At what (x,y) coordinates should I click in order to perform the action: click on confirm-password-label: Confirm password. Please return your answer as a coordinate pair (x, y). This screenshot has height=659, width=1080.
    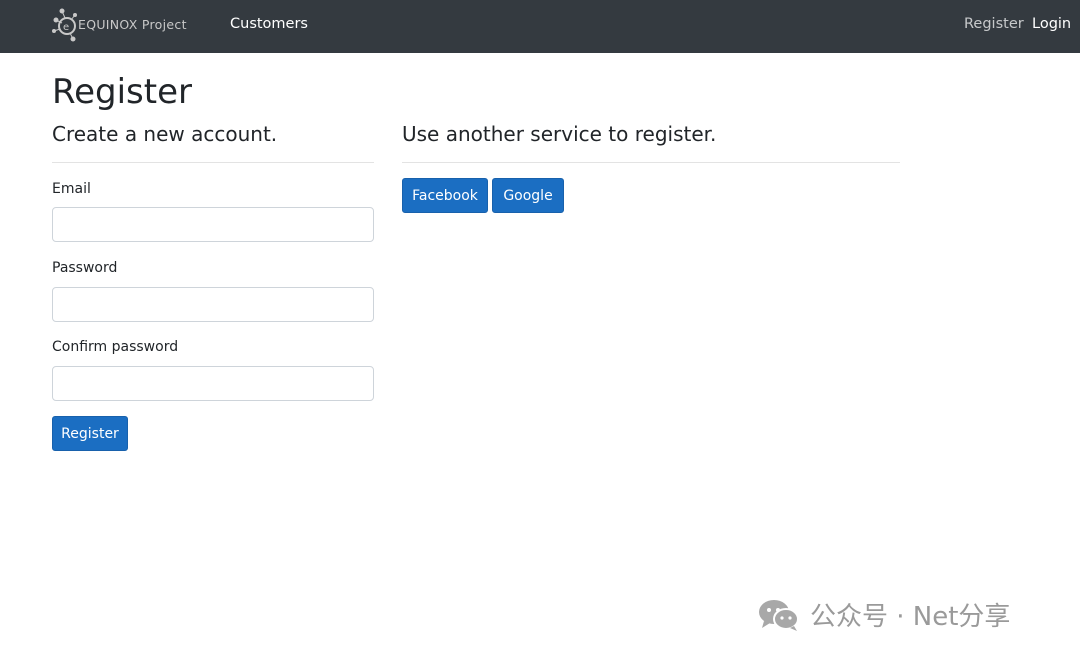
    Looking at the image, I should click on (115, 347).